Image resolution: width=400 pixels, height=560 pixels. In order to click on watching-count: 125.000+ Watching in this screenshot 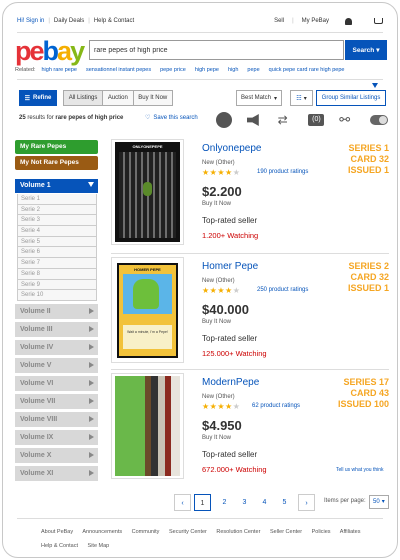, I will do `click(234, 353)`.